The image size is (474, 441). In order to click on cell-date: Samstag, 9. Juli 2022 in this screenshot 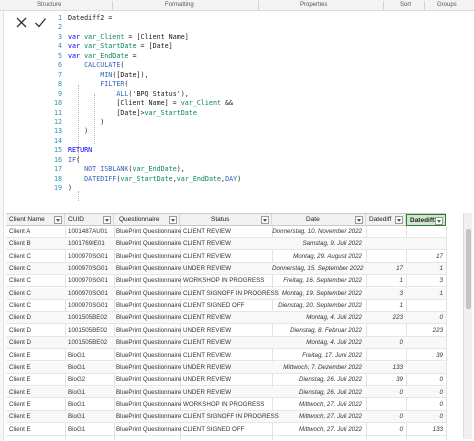, I will do `click(332, 244)`.